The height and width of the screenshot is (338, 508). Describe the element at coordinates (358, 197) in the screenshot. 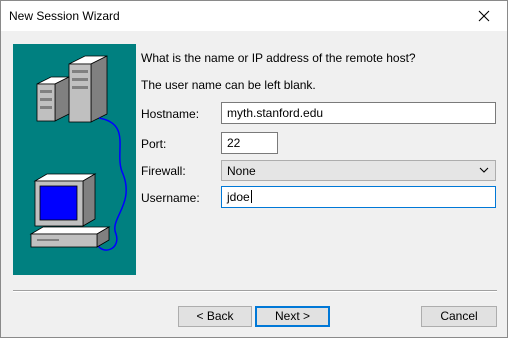

I see `username-input: jdoe` at that location.